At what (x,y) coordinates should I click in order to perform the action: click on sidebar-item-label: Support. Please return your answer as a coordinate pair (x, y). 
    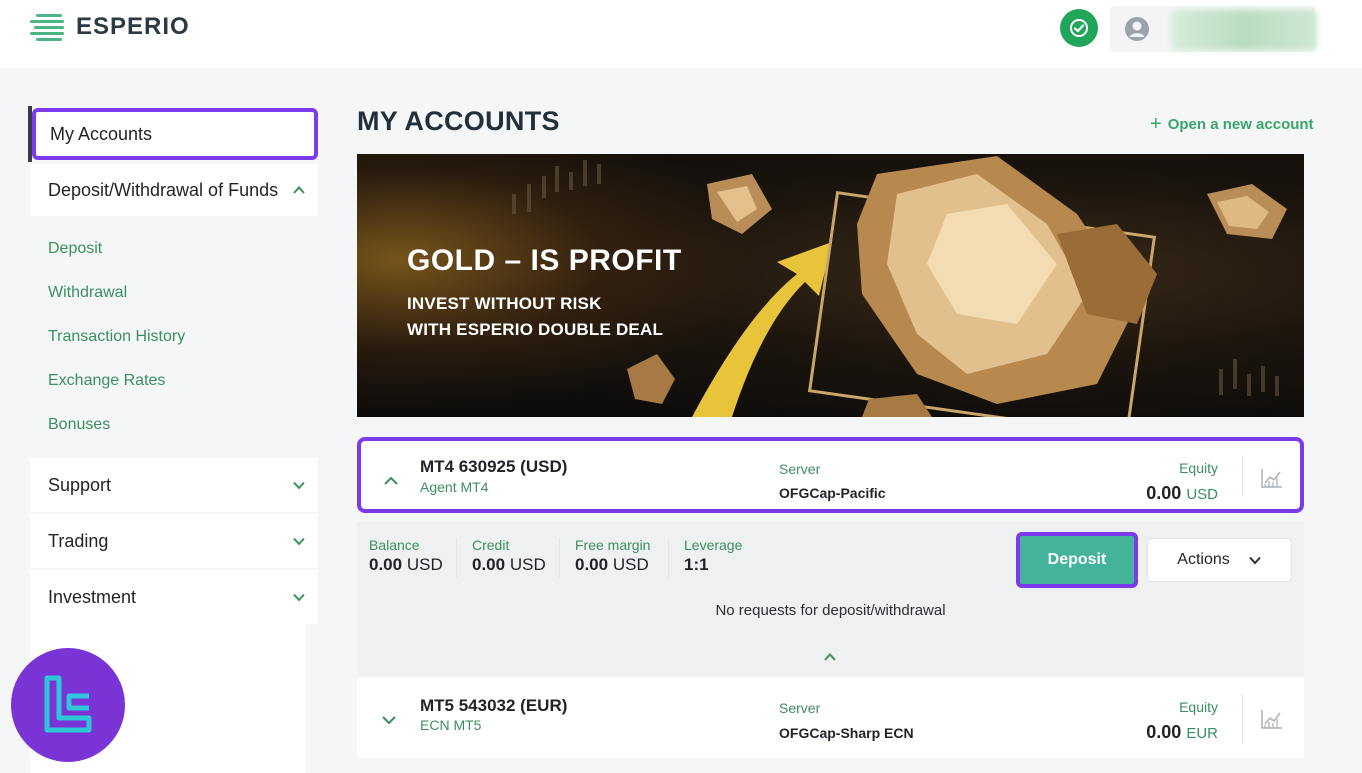
    Looking at the image, I should click on (80, 484).